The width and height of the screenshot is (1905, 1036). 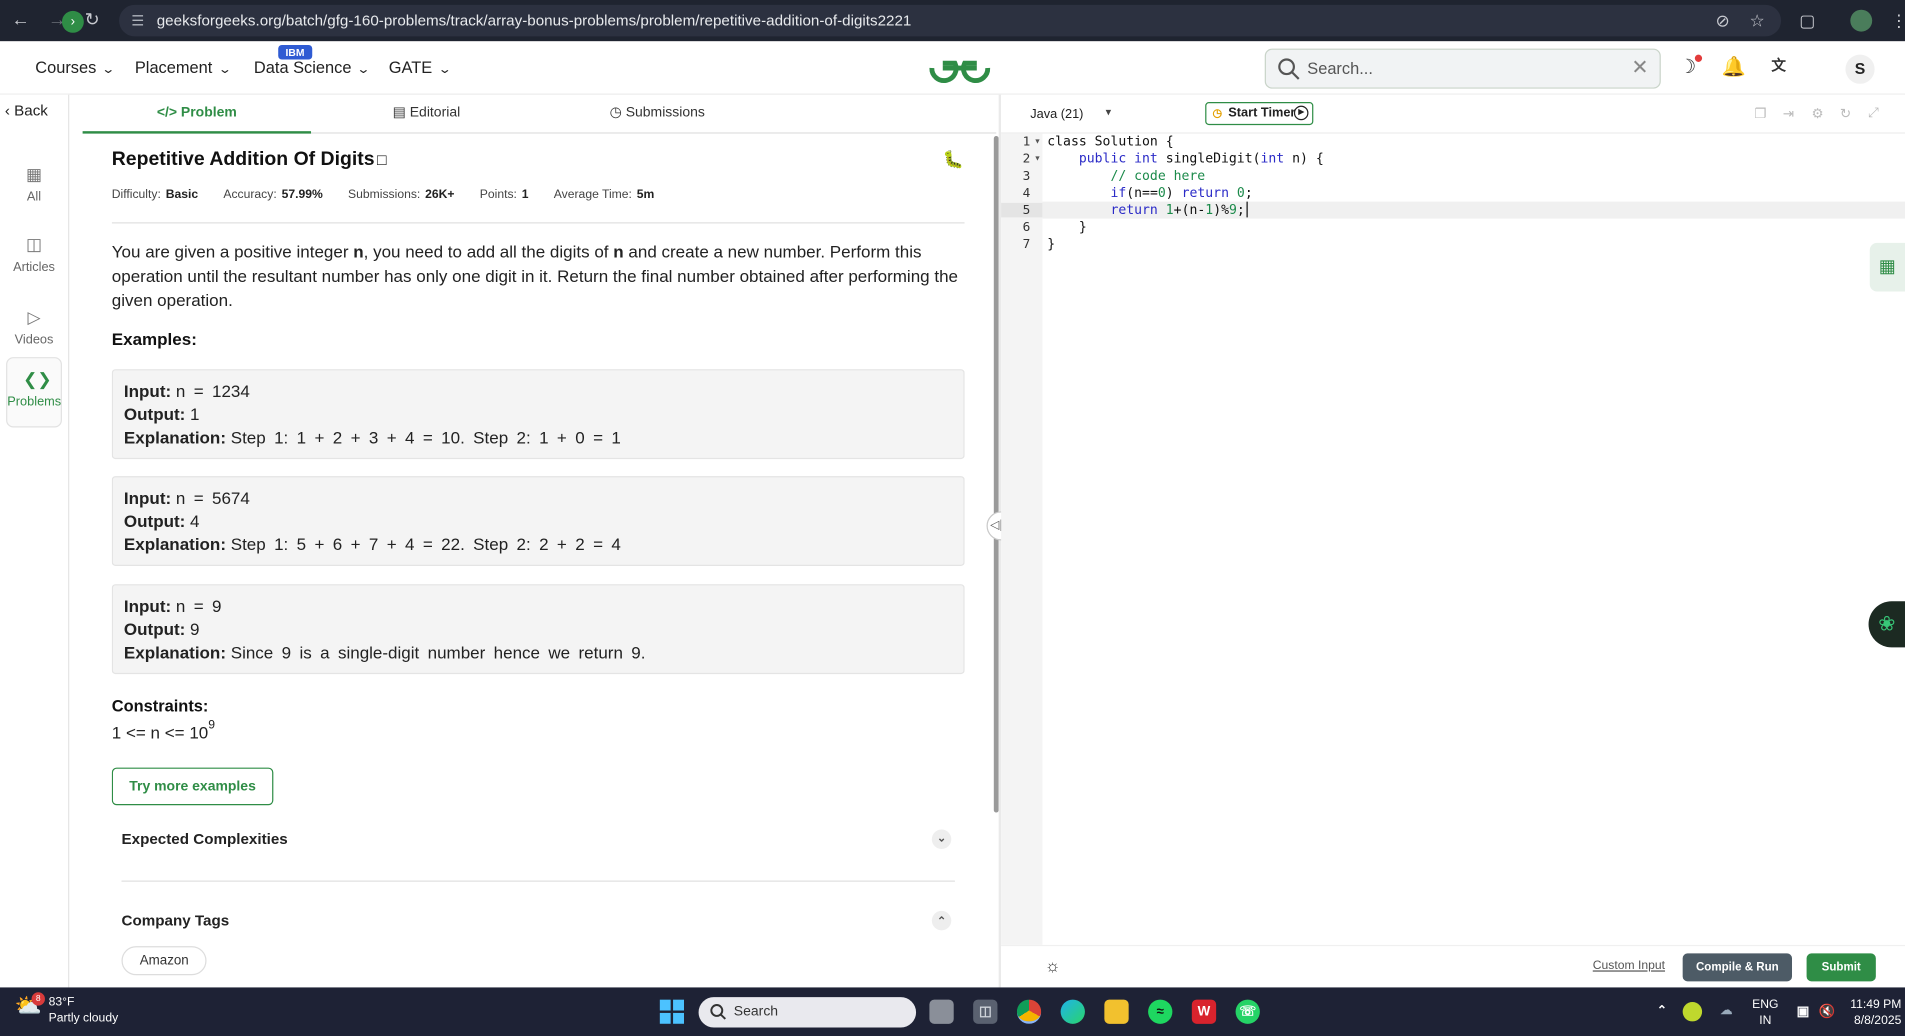 What do you see at coordinates (941, 1011) in the screenshot?
I see `task-view-icon` at bounding box center [941, 1011].